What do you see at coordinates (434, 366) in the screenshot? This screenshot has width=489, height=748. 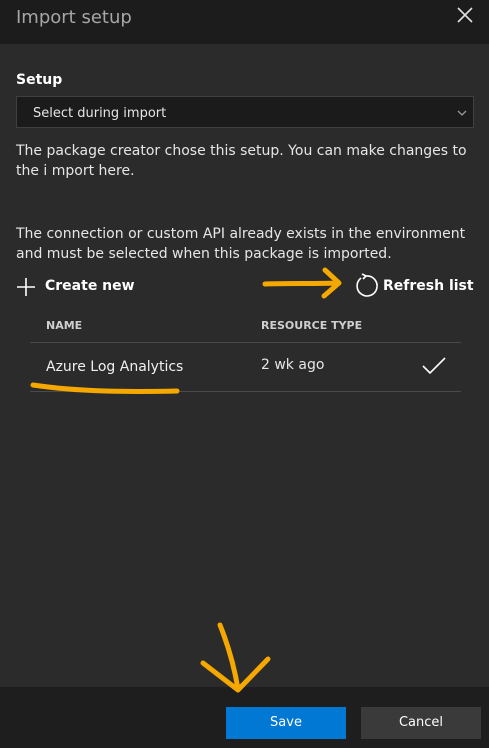 I see `checkmark-icon` at bounding box center [434, 366].